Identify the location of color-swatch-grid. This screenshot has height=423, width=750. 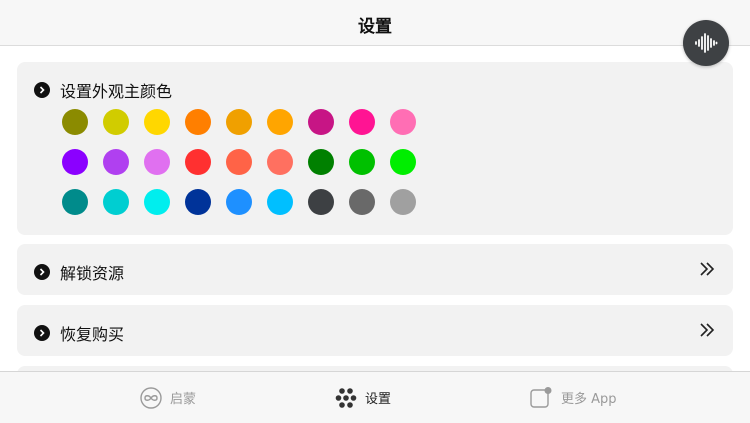
(239, 162).